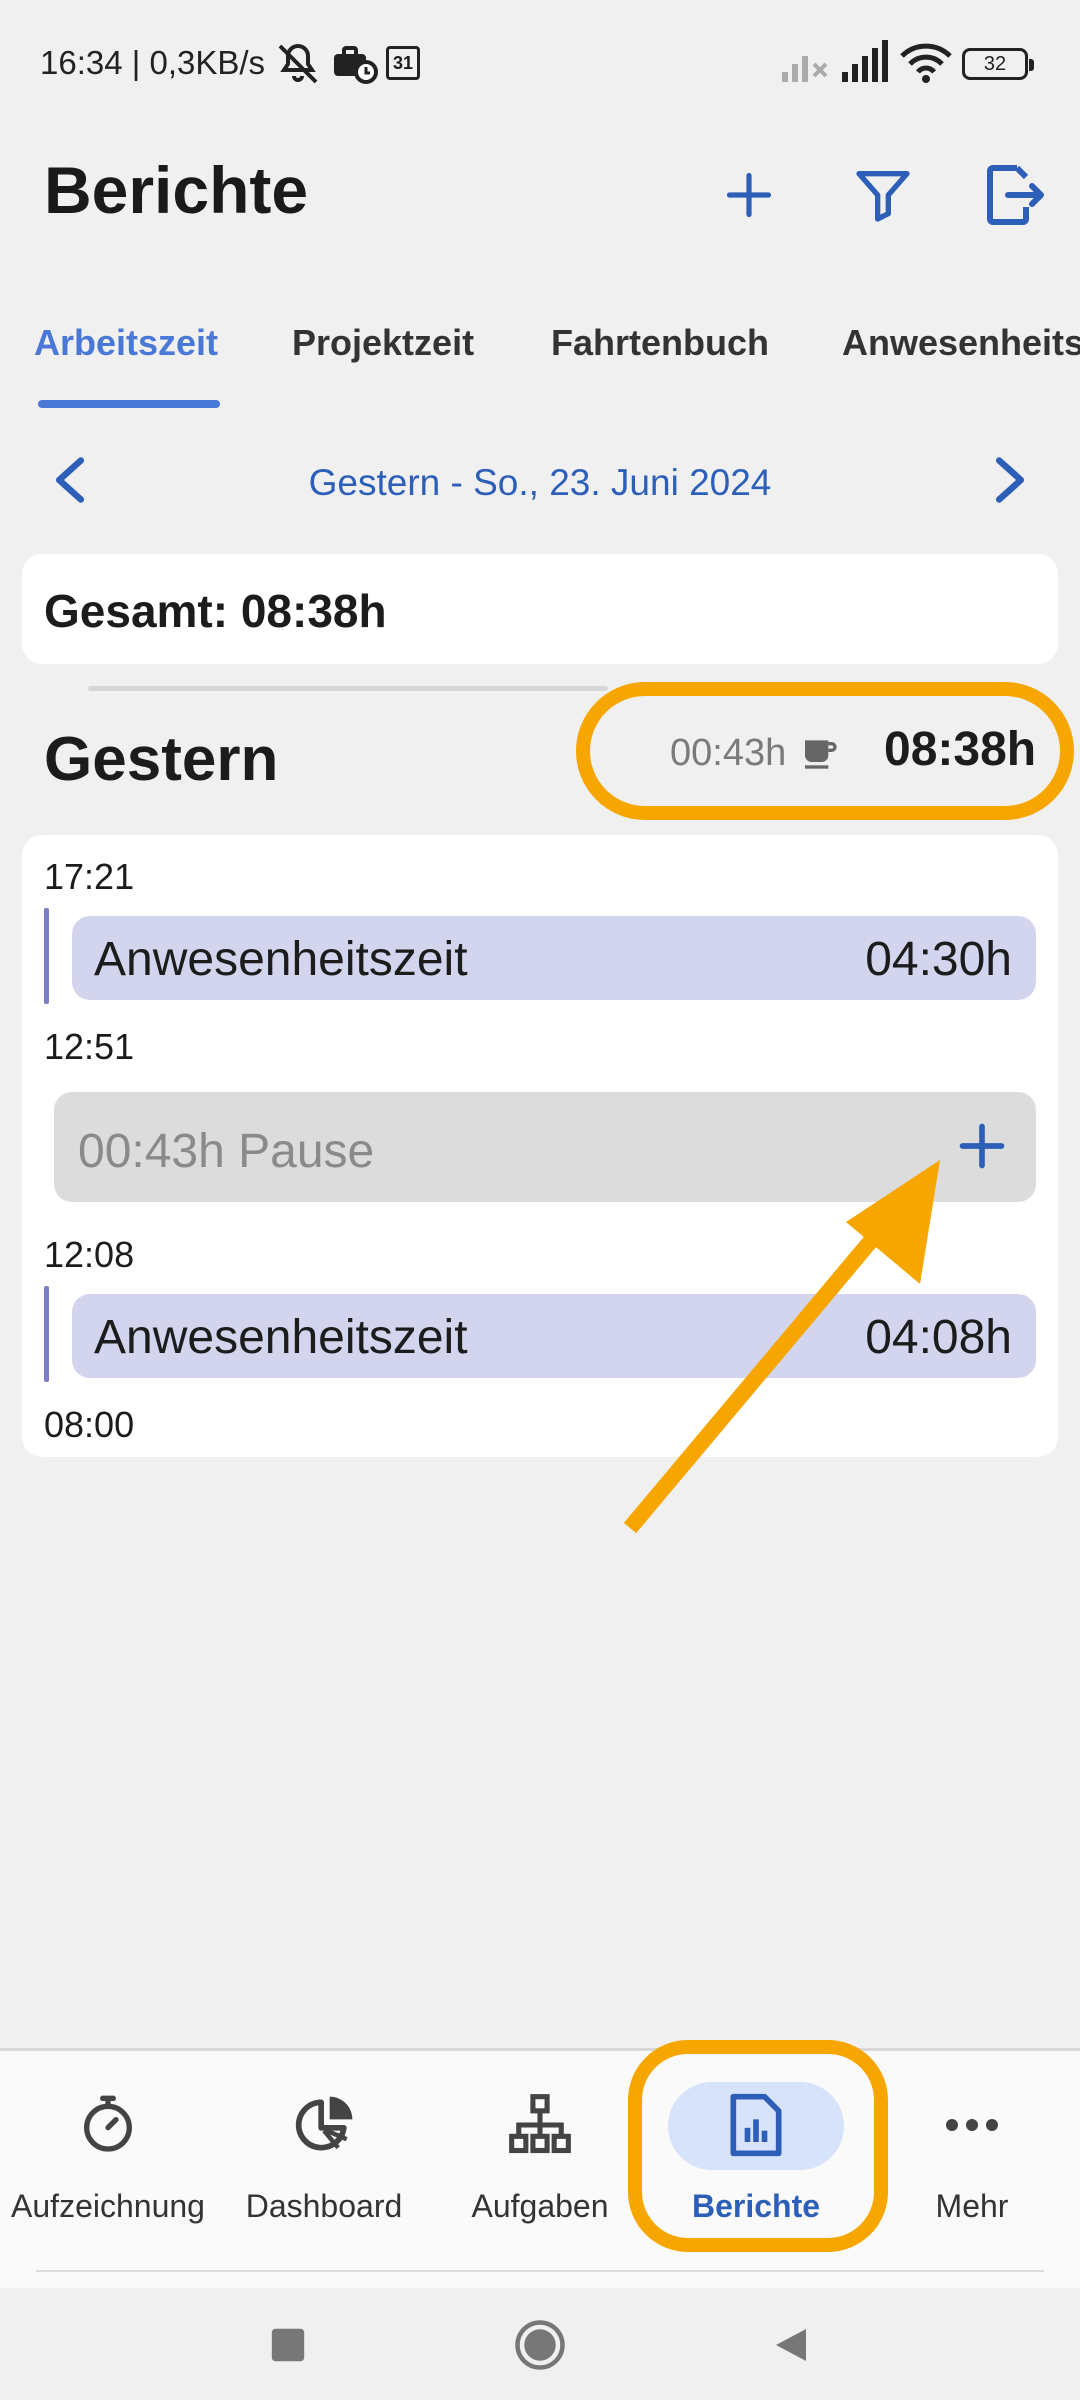 Image resolution: width=1080 pixels, height=2400 pixels. I want to click on time-mark: 17:21, so click(89, 876).